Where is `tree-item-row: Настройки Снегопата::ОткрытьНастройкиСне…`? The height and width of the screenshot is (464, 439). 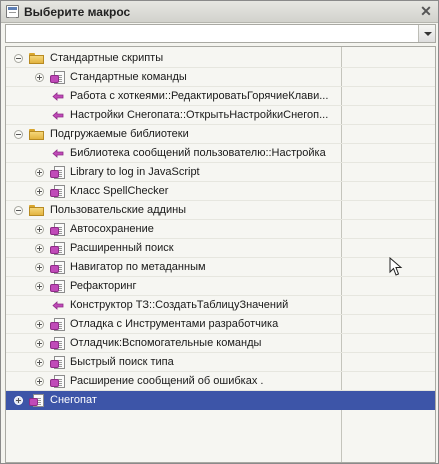
tree-item-row: Настройки Снегопата::ОткрытьНастройкиСне… is located at coordinates (220, 115).